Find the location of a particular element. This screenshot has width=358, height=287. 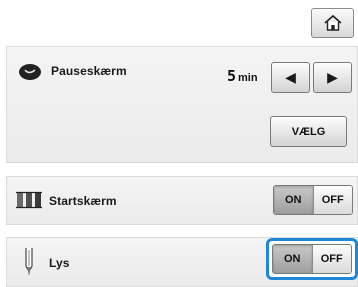

startup-screen-toggle-wrap: ON OFF is located at coordinates (313, 200).